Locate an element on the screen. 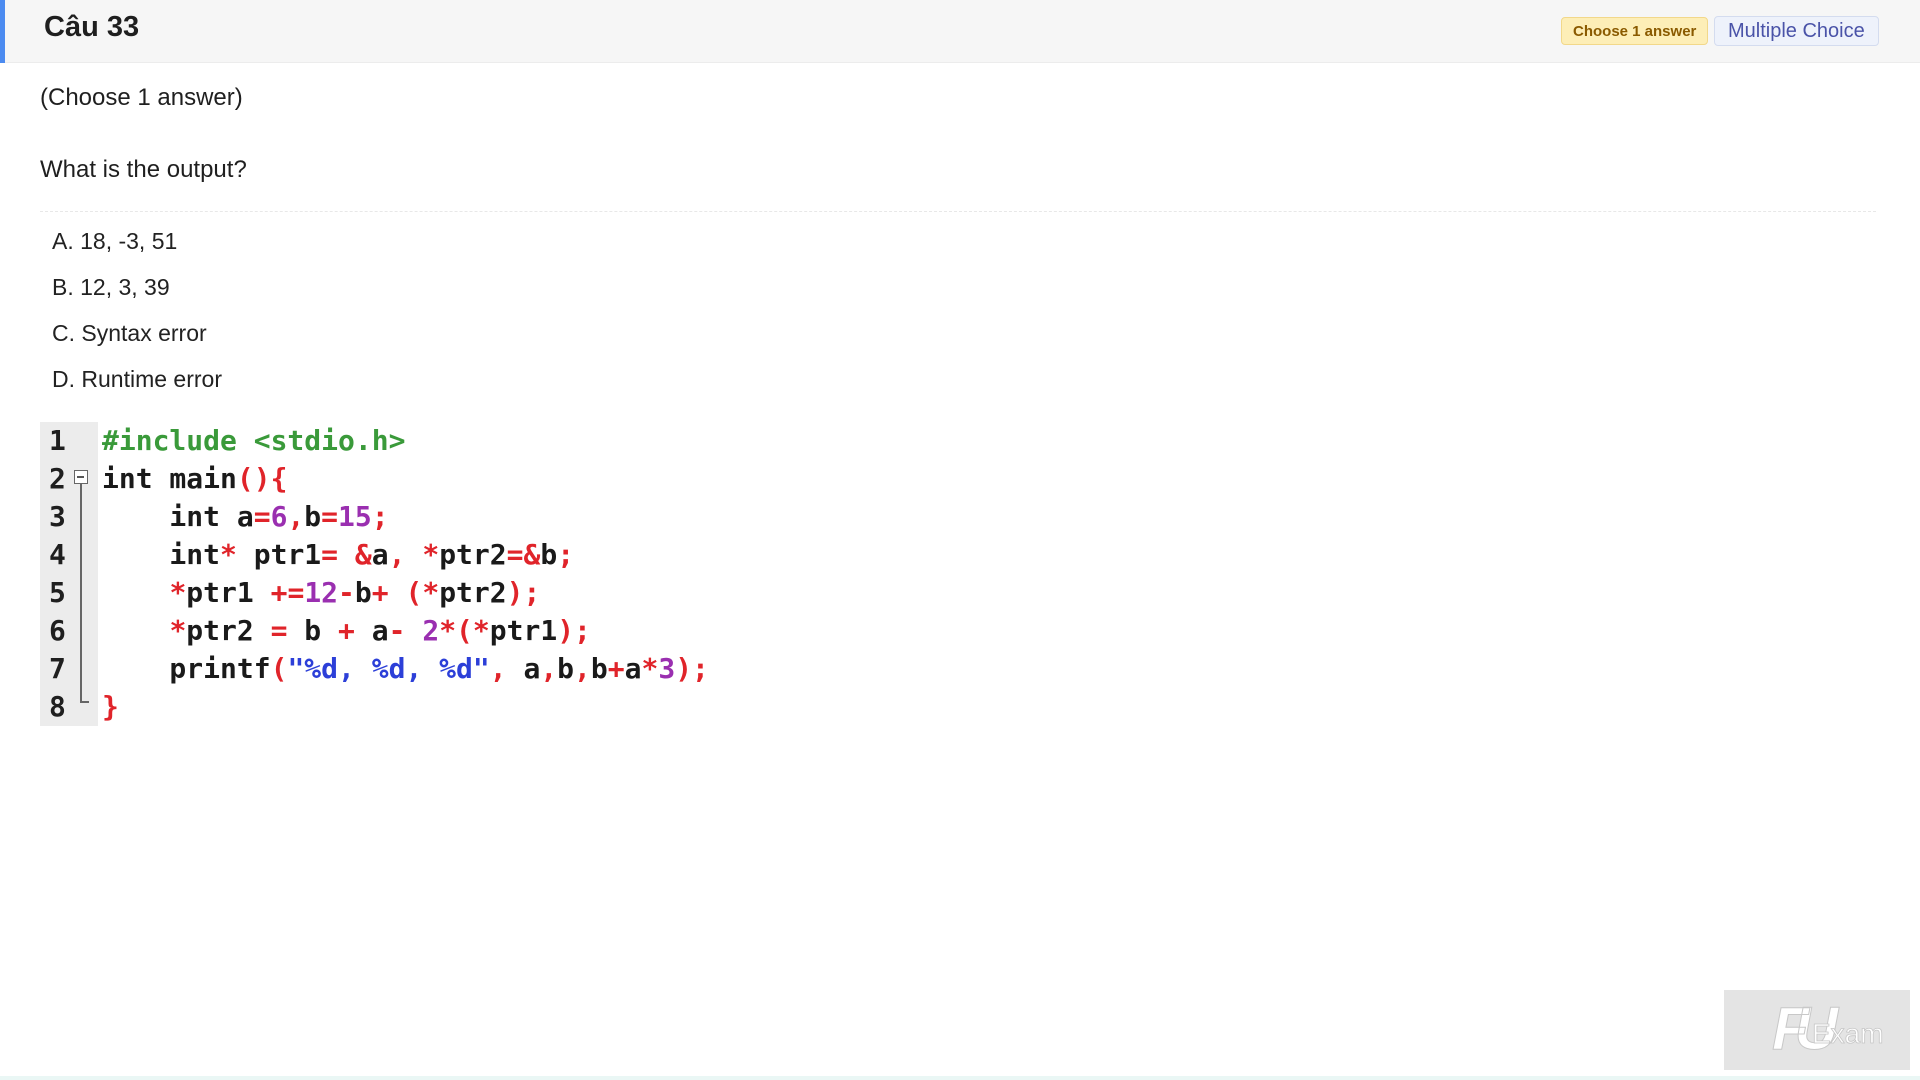 This screenshot has height=1080, width=1920. code-line-number: 1 is located at coordinates (57, 440).